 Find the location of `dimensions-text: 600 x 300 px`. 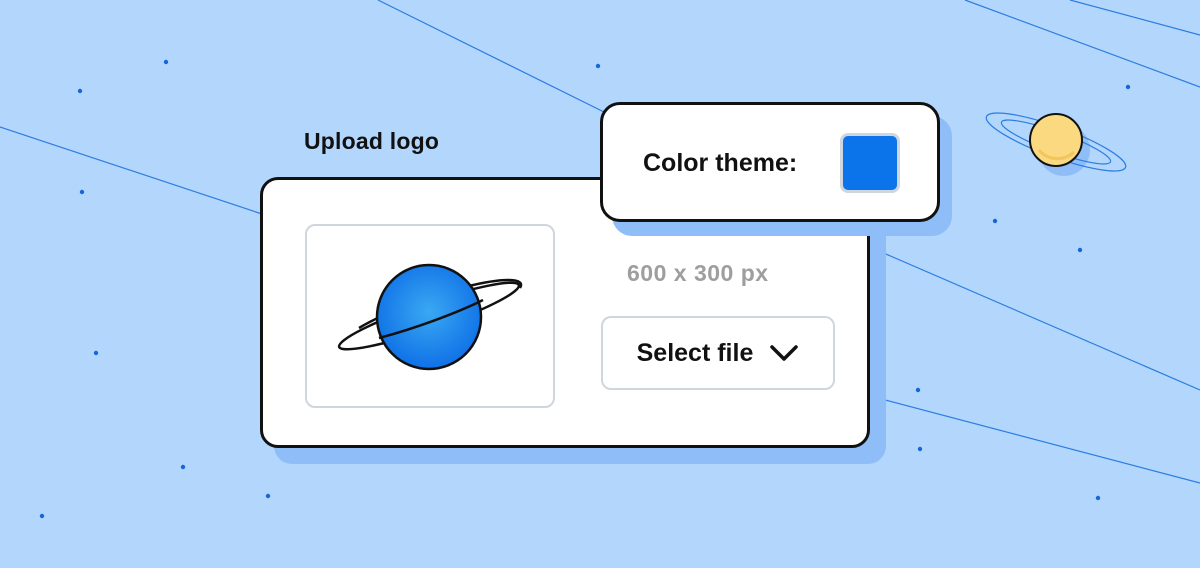

dimensions-text: 600 x 300 px is located at coordinates (698, 273).